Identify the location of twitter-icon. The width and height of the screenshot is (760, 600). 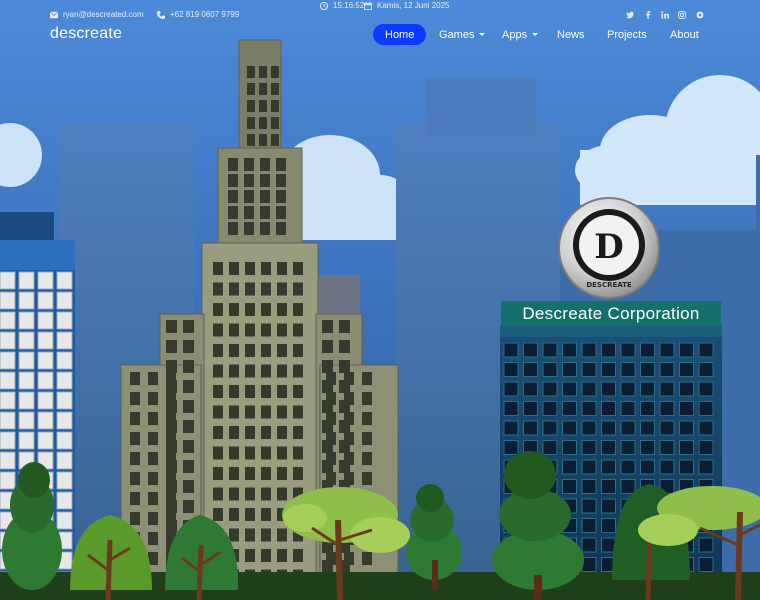
(630, 15).